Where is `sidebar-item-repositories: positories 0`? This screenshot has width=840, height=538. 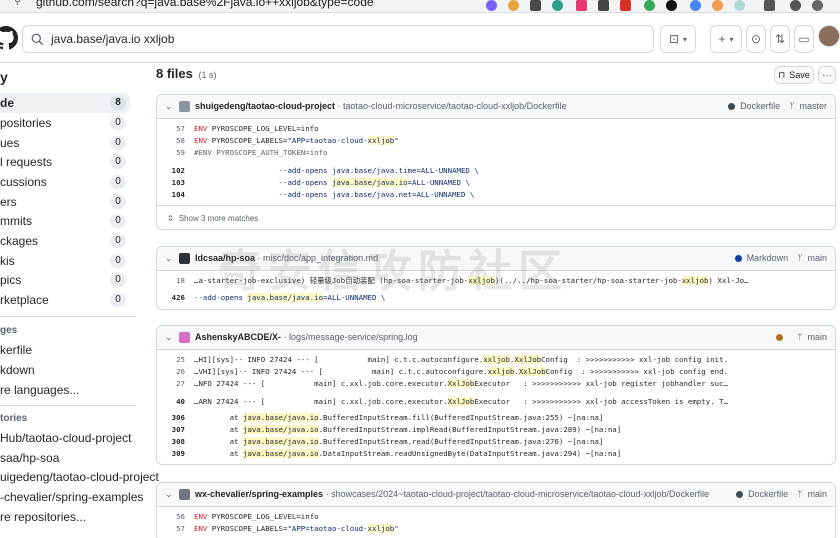 sidebar-item-repositories: positories 0 is located at coordinates (65, 123).